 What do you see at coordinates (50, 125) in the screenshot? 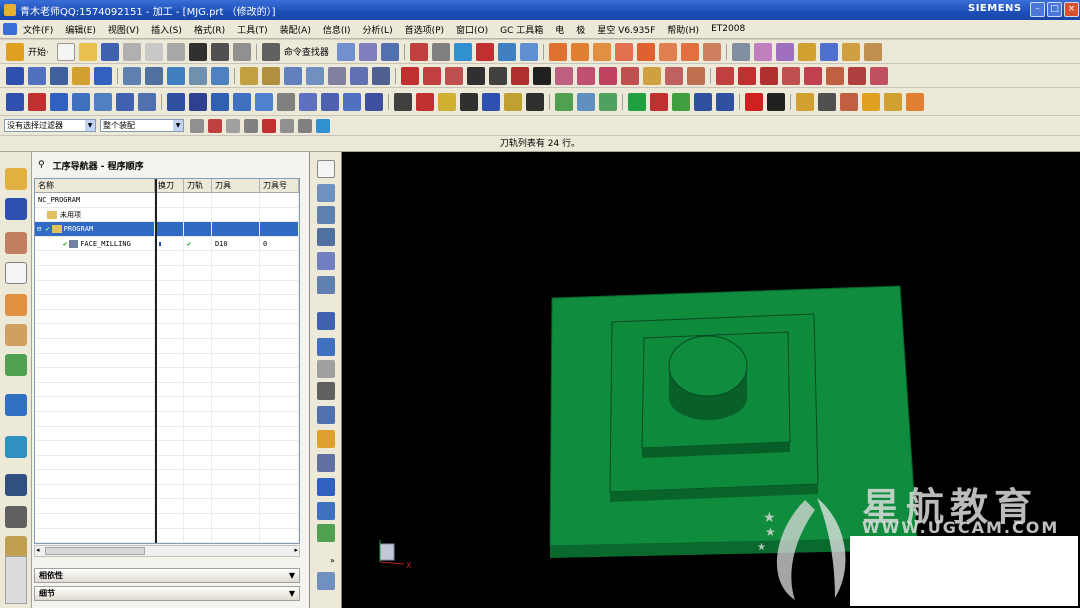
I see `selection-filter-combo: 没有选择过滤器 ▼` at bounding box center [50, 125].